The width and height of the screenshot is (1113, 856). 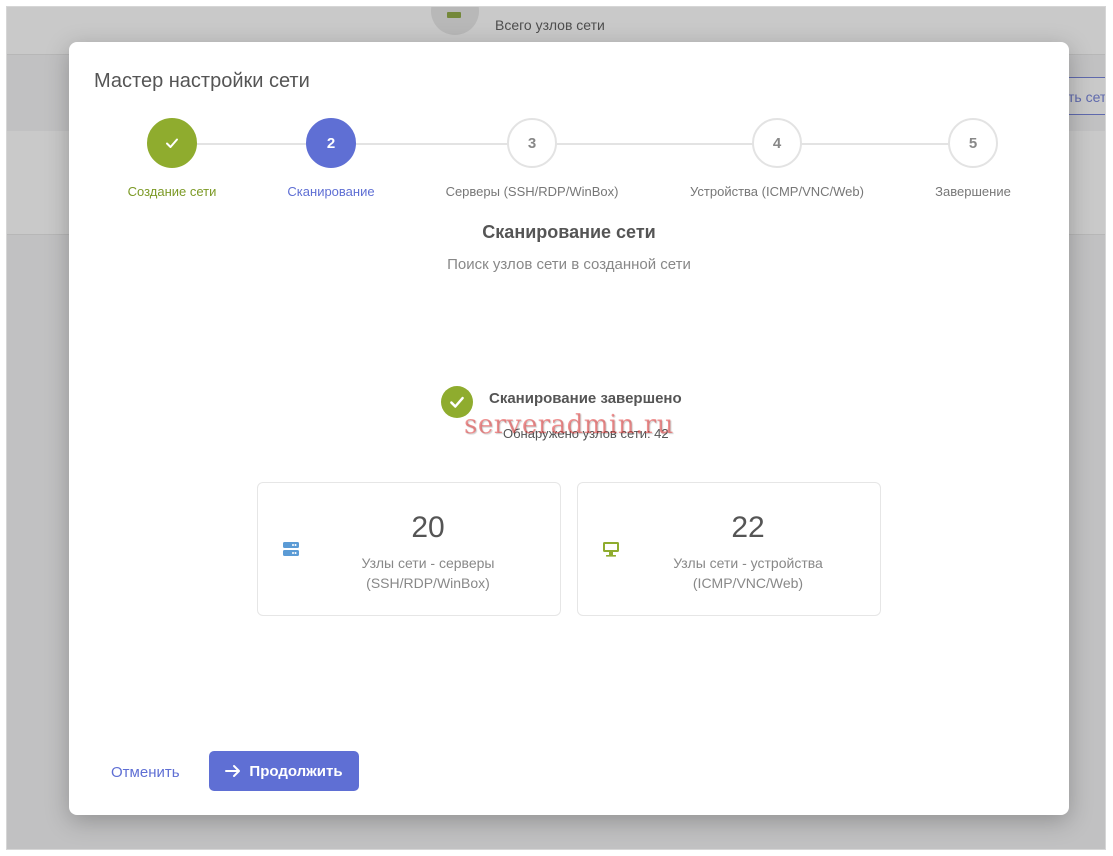 What do you see at coordinates (296, 771) in the screenshot?
I see `continue-button-label: Продолжить` at bounding box center [296, 771].